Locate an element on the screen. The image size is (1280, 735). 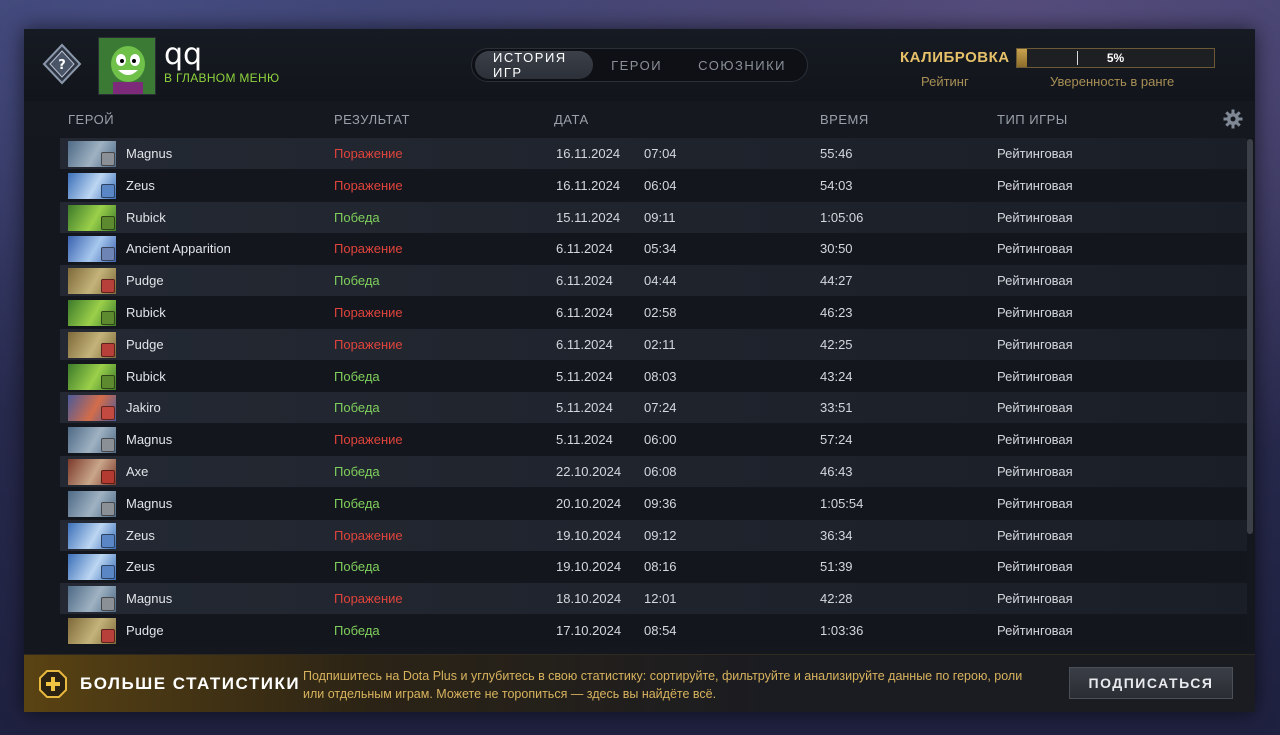
column-result: РЕЗУЛЬТАТ is located at coordinates (372, 119).